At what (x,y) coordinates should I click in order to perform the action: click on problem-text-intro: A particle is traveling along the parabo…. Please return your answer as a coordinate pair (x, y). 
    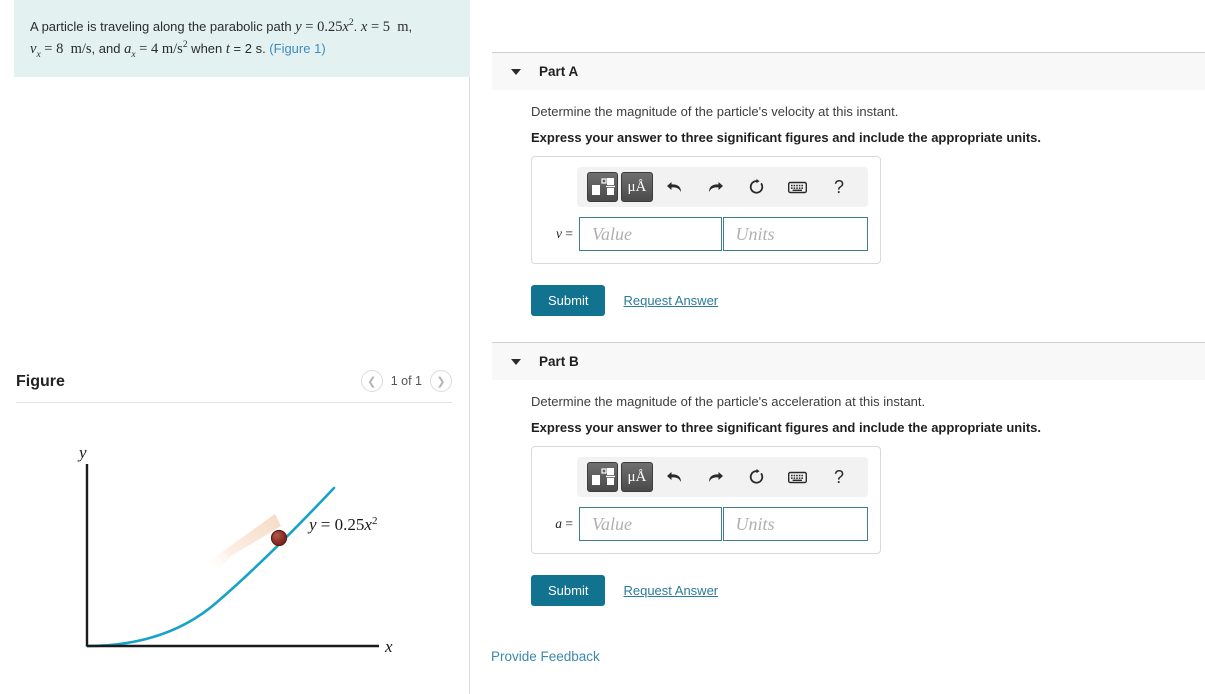
    Looking at the image, I should click on (163, 26).